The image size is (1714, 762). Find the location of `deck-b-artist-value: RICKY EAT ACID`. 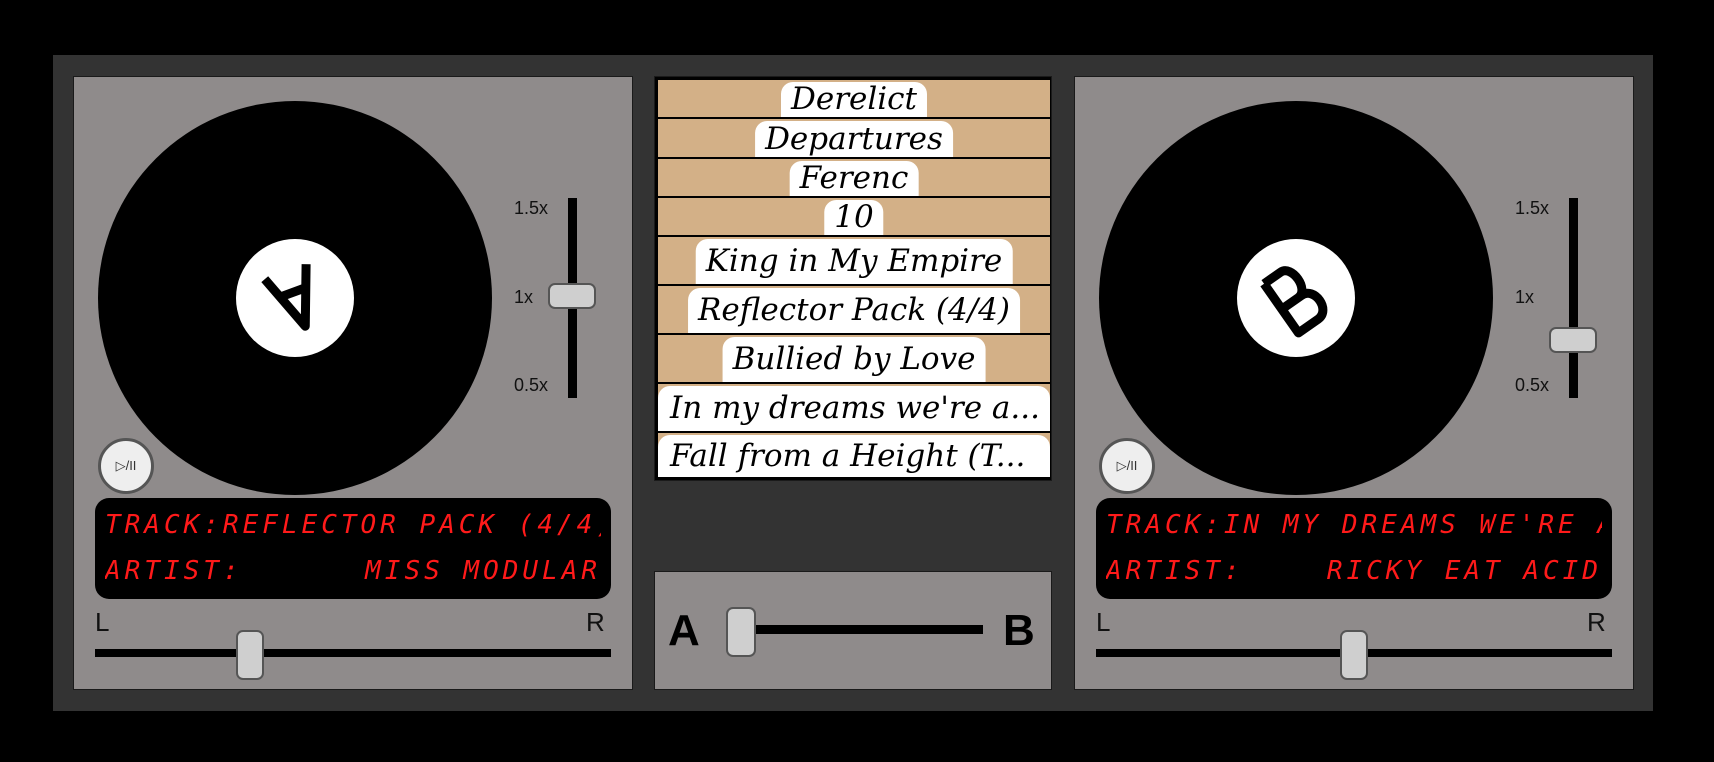

deck-b-artist-value: RICKY EAT ACID is located at coordinates (1464, 571).